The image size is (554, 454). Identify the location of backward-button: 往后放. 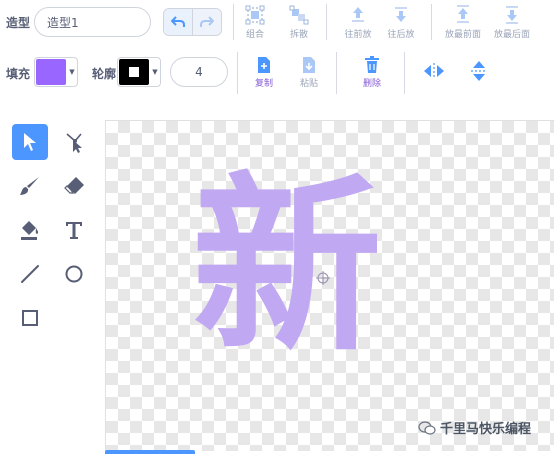
(401, 22).